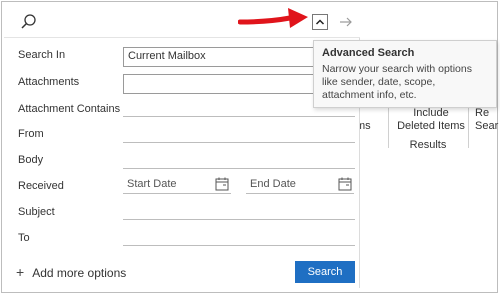 The image size is (500, 296). I want to click on add-more-options-label: Add more options, so click(79, 273).